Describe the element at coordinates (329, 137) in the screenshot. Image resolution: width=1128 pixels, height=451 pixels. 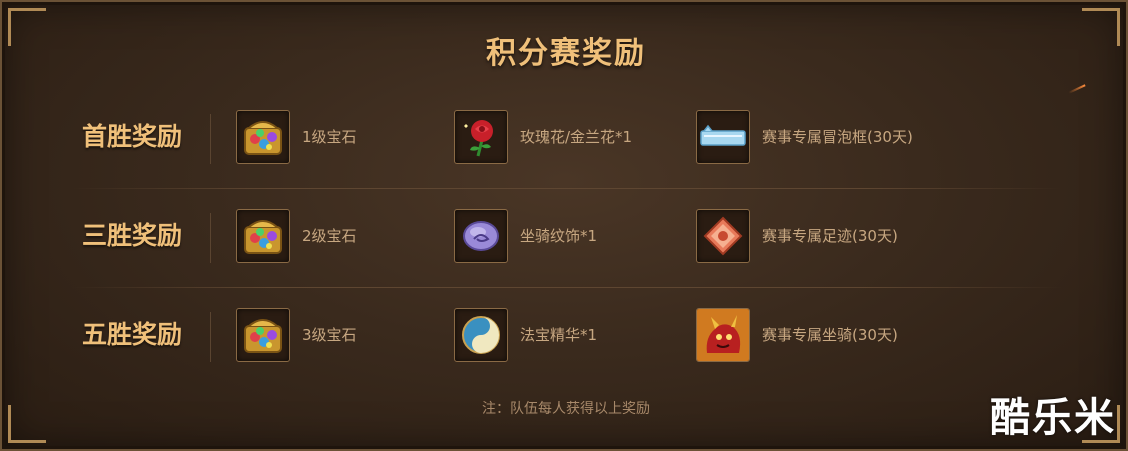
I see `reward-text: 1级宝石` at that location.